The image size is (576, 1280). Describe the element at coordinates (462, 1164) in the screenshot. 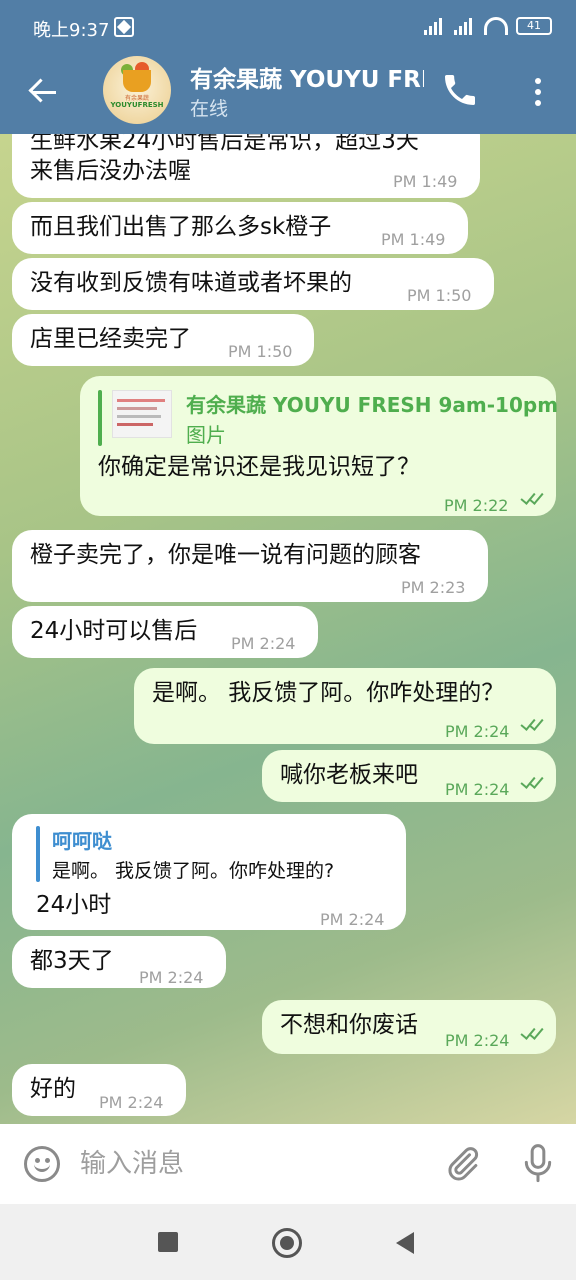

I see `paperclip-icon` at that location.